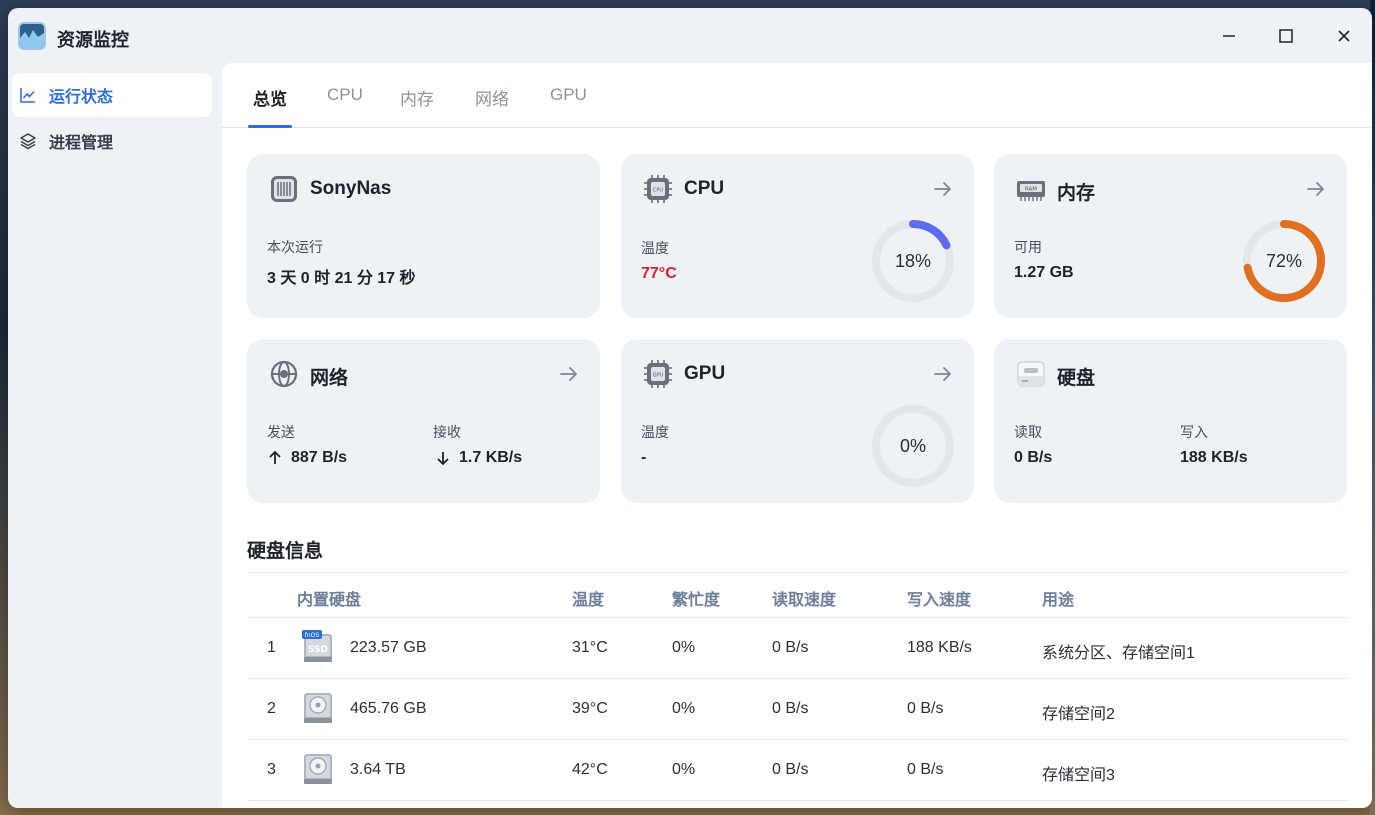 This screenshot has height=815, width=1375. Describe the element at coordinates (1044, 272) in the screenshot. I see `memory-available-value: 1.27 GB` at that location.